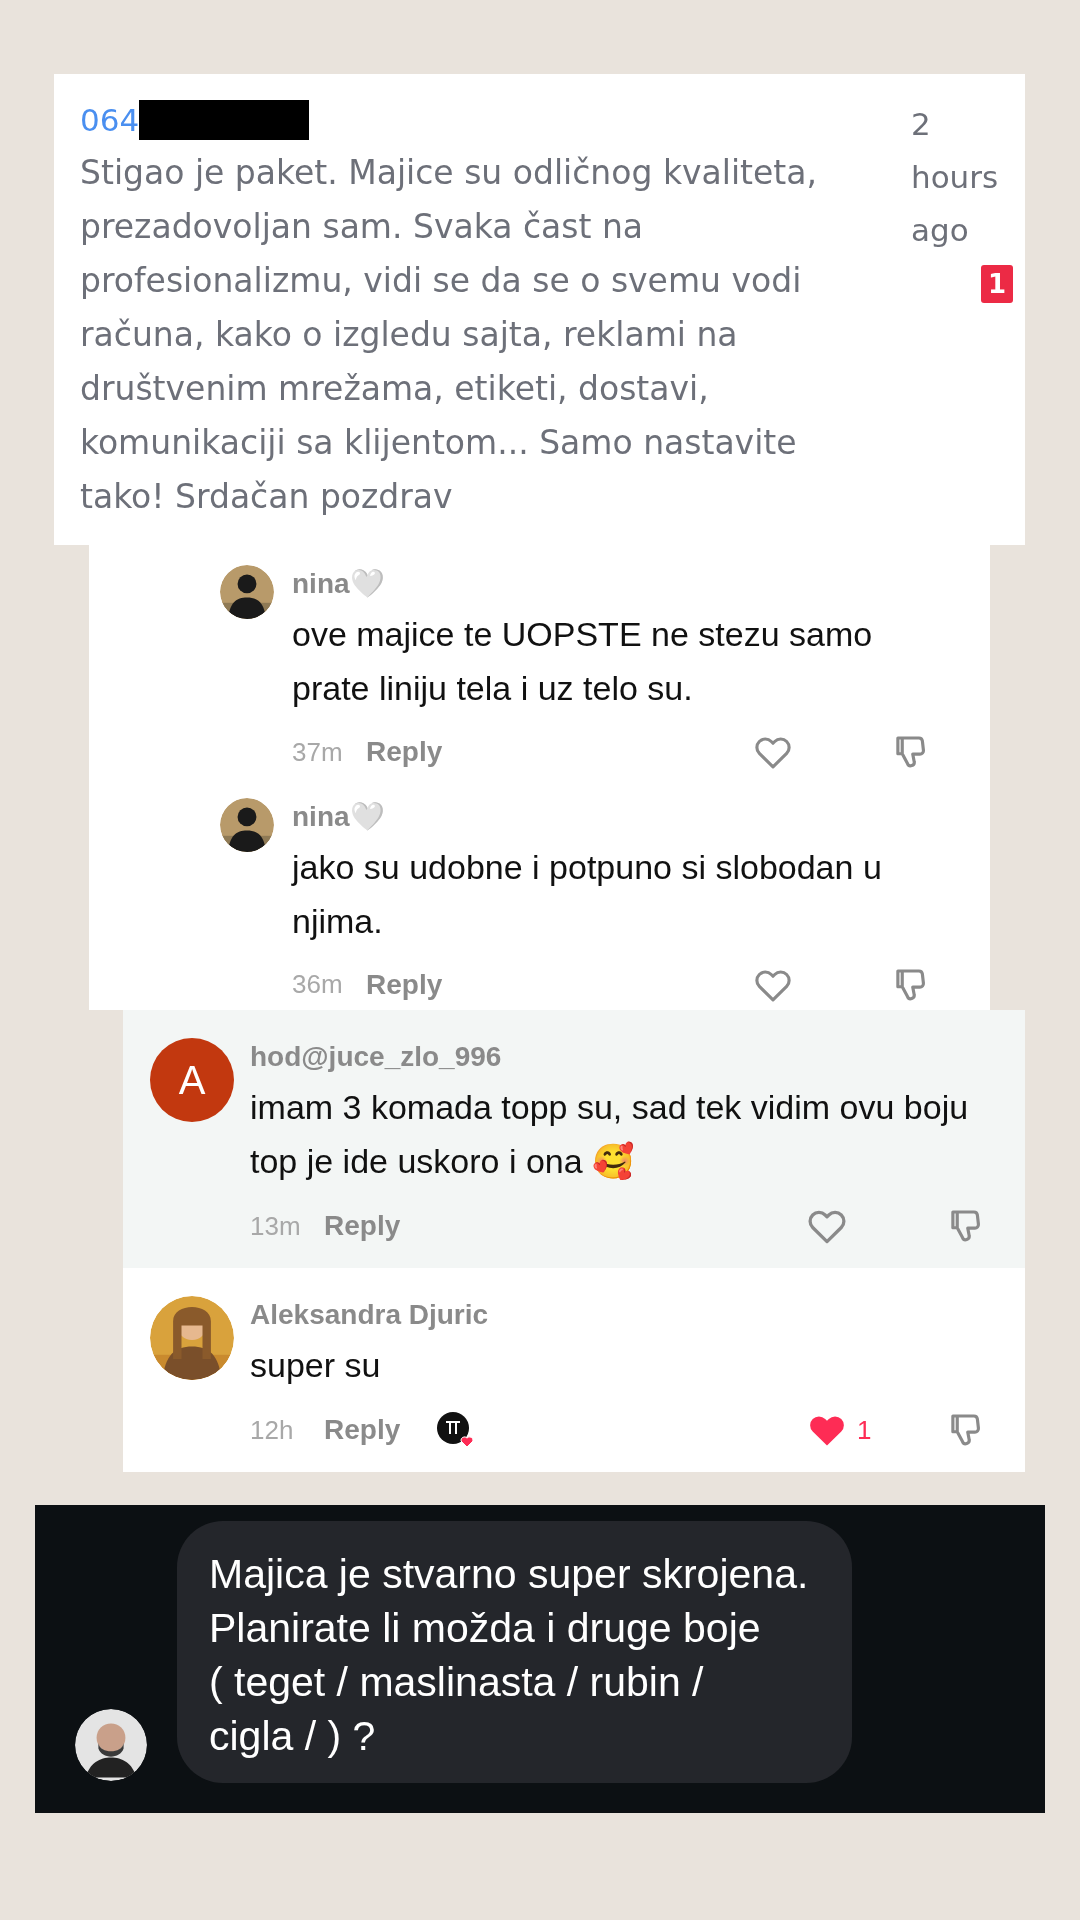  What do you see at coordinates (955, 177) in the screenshot?
I see `review-time: 2 hours ago` at bounding box center [955, 177].